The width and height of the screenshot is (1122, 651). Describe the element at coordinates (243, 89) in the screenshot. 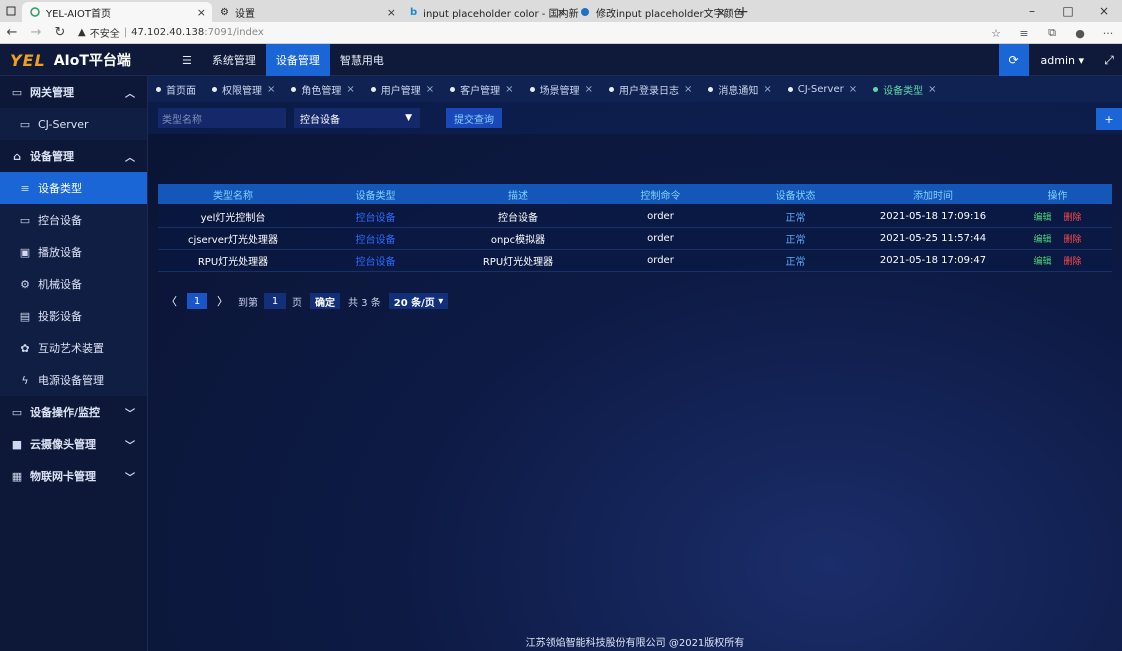

I see `tab-permission: 权限管理 ×` at that location.